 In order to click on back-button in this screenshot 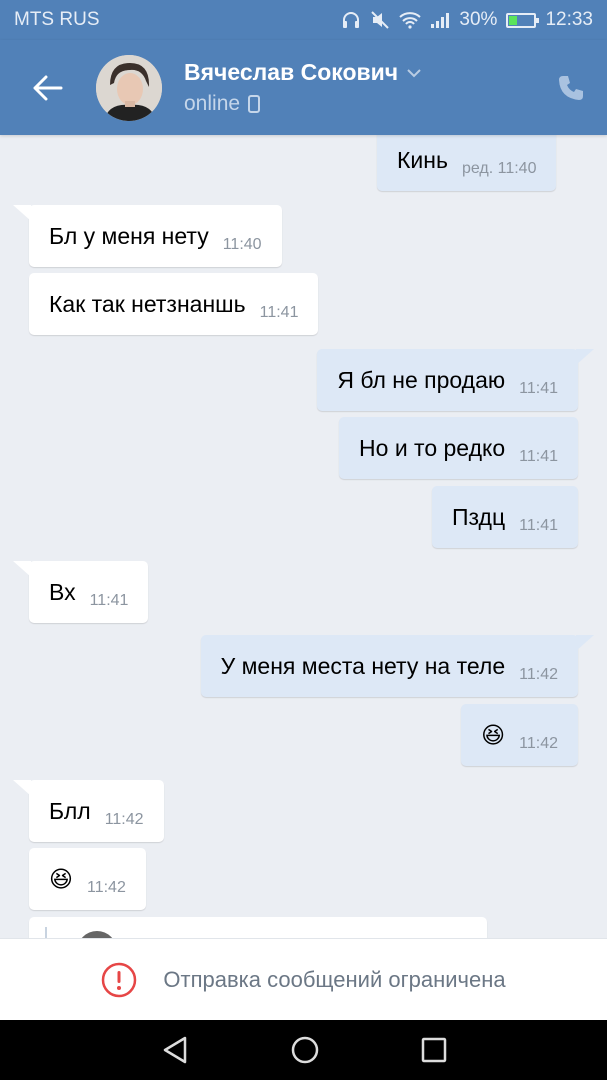, I will do `click(48, 87)`.